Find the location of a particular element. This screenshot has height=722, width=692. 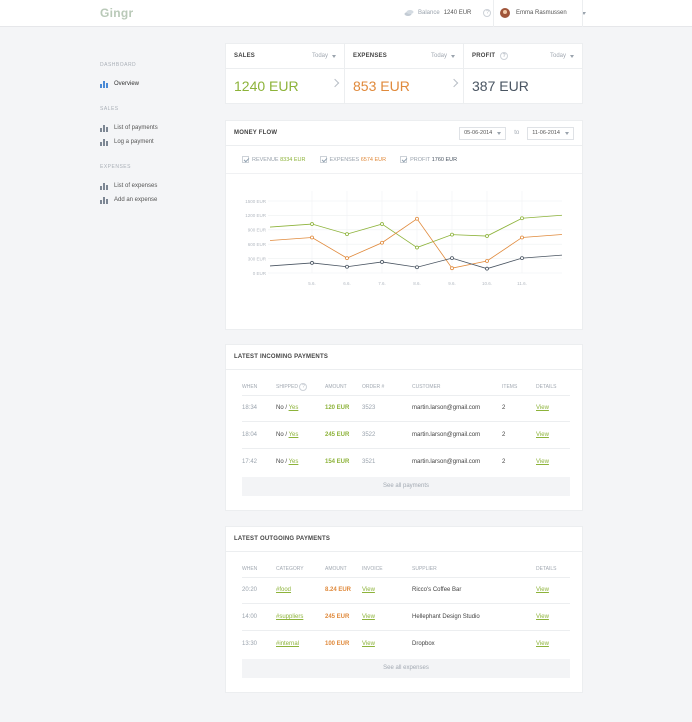

y-tick-label: 300 EUR is located at coordinates (257, 258).